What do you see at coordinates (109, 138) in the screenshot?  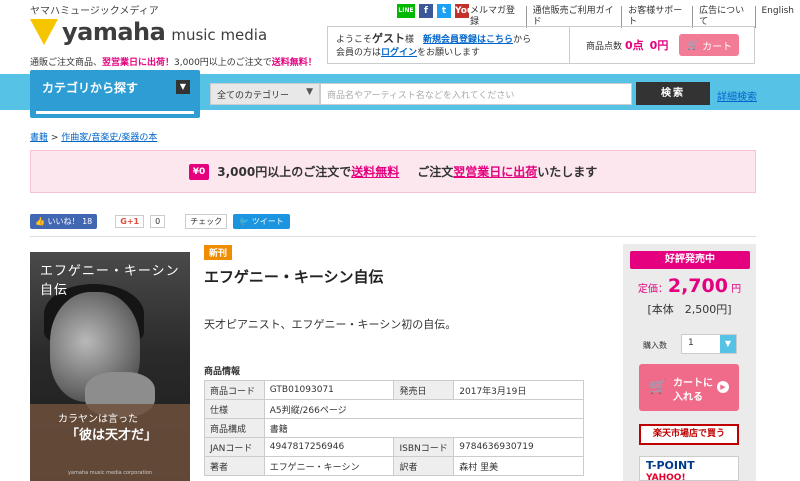 I see `breadcrumb-category: 作曲家/音楽史/楽器の本` at bounding box center [109, 138].